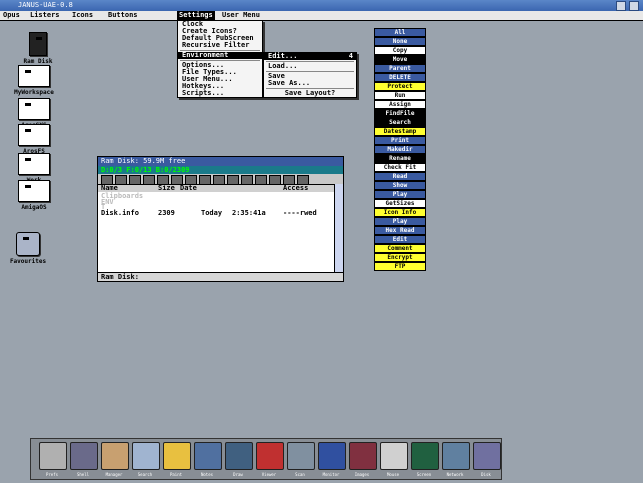  Describe the element at coordinates (400, 68) in the screenshot. I see `bank-button-parent: Parent` at that location.